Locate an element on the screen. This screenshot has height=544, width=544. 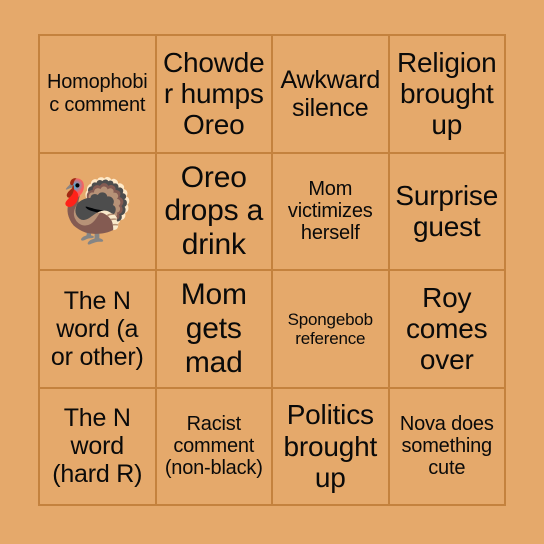
bingo-cell-label: Nova does something cute is located at coordinates (446, 446).